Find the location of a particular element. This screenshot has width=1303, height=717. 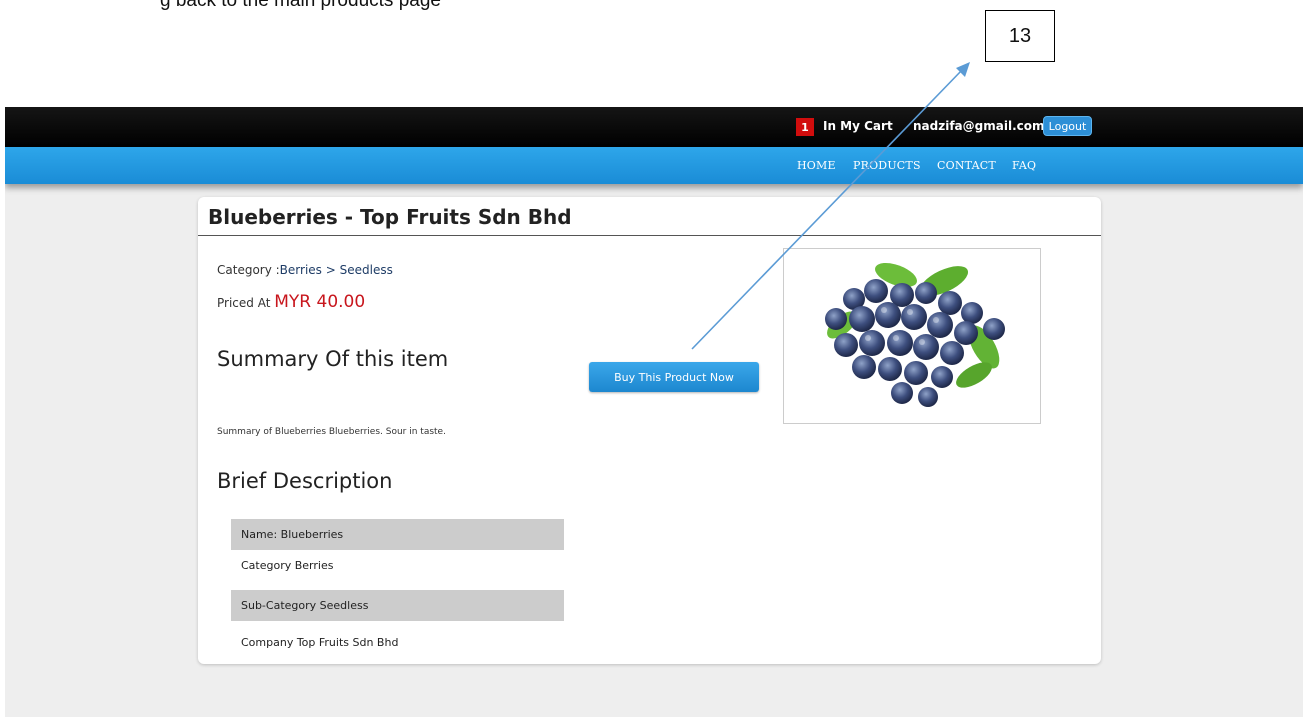

annotation-callout-box: 13 is located at coordinates (1020, 36).